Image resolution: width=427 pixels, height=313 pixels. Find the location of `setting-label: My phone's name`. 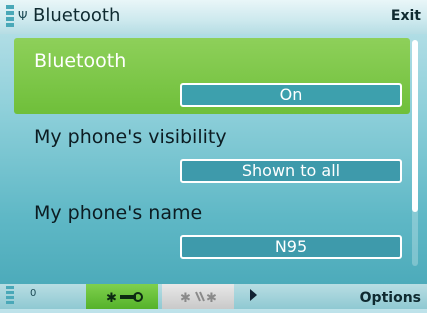

setting-label: My phone's name is located at coordinates (118, 213).